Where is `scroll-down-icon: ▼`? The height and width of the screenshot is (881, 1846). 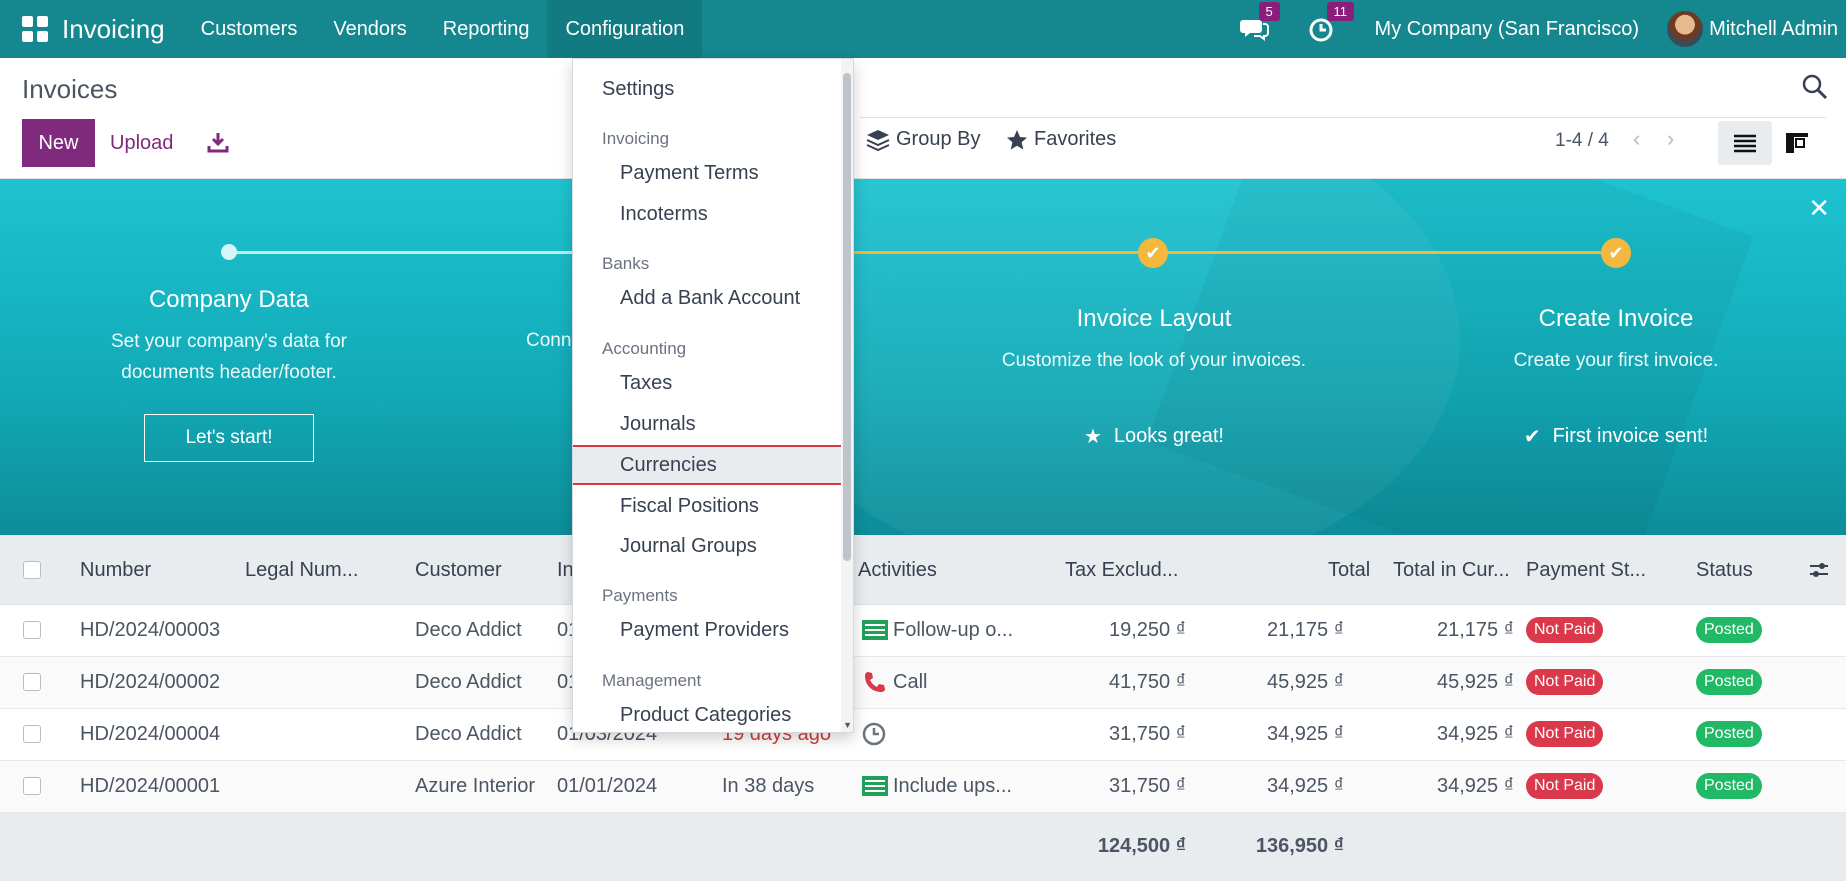
scroll-down-icon: ▼ is located at coordinates (847, 725).